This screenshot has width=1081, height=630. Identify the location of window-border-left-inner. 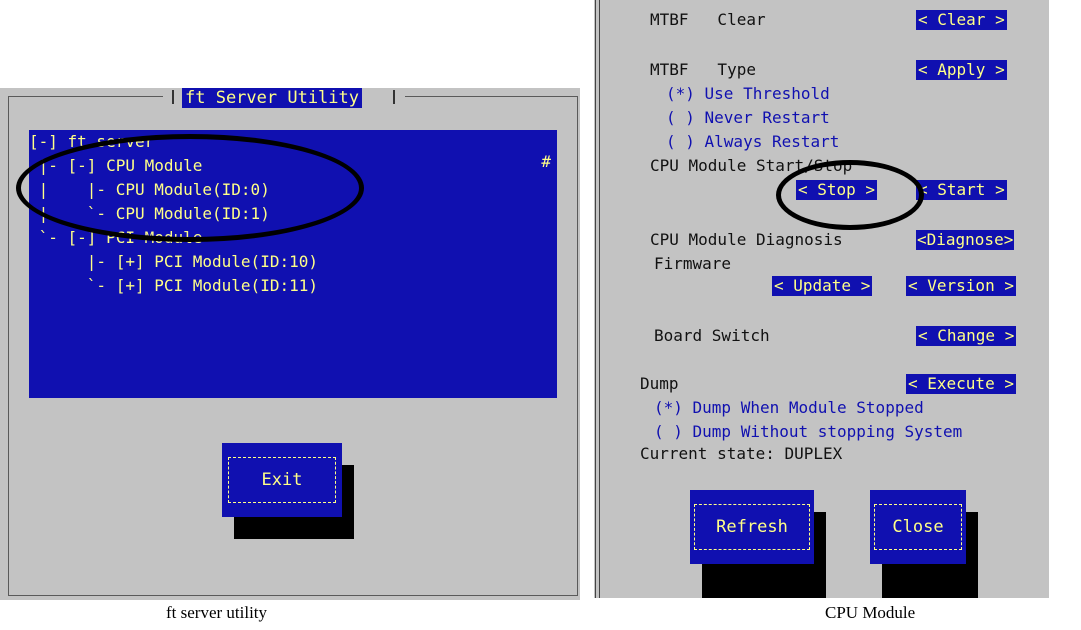
(599, 299).